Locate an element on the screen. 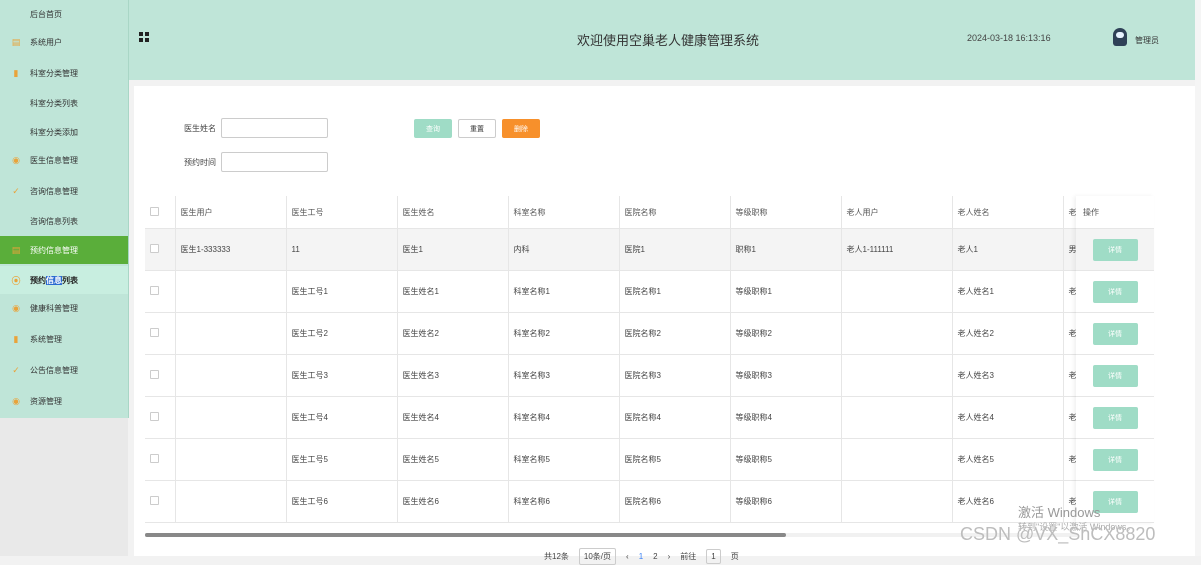  sidebar-item-8: ▤ 预约信息管理 is located at coordinates (64, 250).